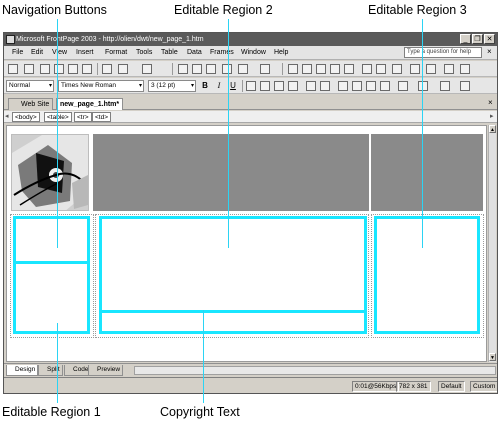 The image size is (500, 422). What do you see at coordinates (293, 86) in the screenshot?
I see `justify-icon` at bounding box center [293, 86].